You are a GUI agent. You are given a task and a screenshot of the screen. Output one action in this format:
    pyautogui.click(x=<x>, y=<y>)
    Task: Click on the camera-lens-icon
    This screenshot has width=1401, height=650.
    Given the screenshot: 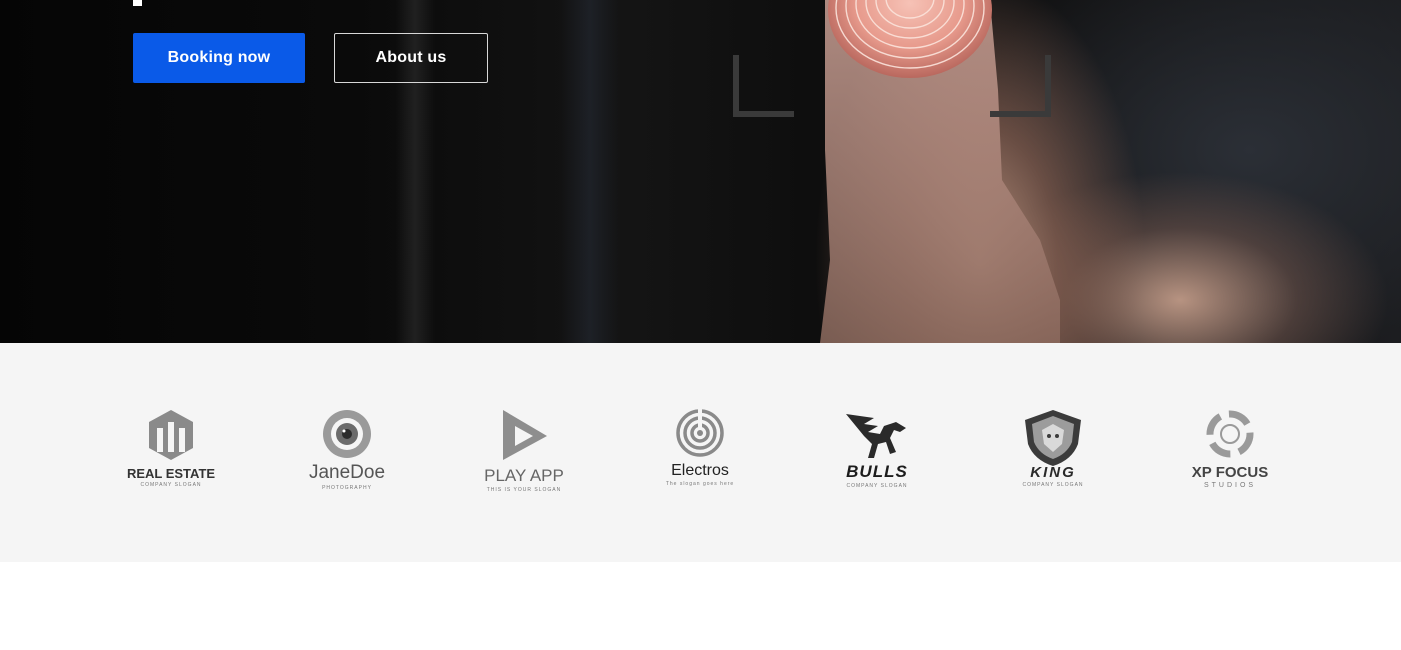 What is the action you would take?
    pyautogui.click(x=347, y=434)
    